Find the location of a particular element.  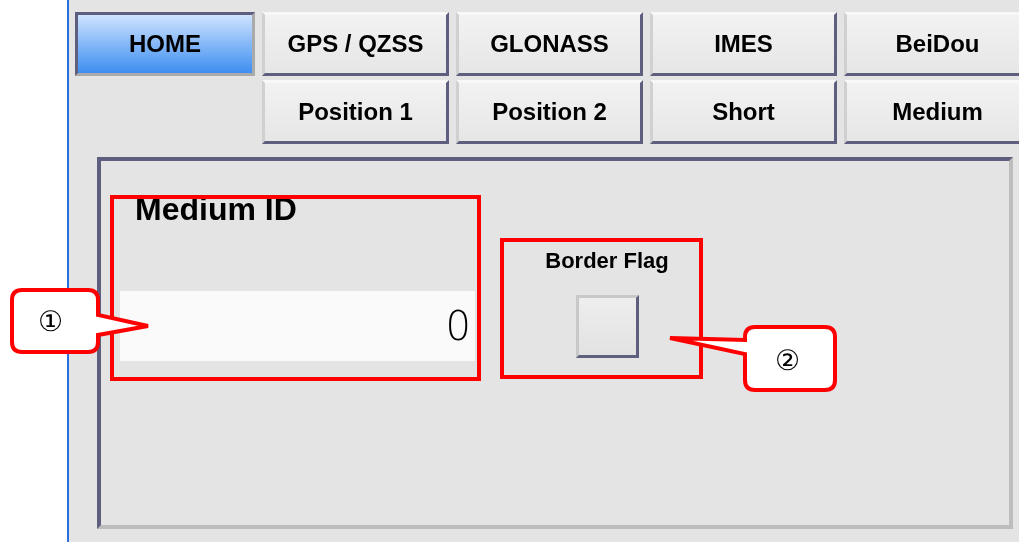

nav-button: GLONASS is located at coordinates (549, 44).